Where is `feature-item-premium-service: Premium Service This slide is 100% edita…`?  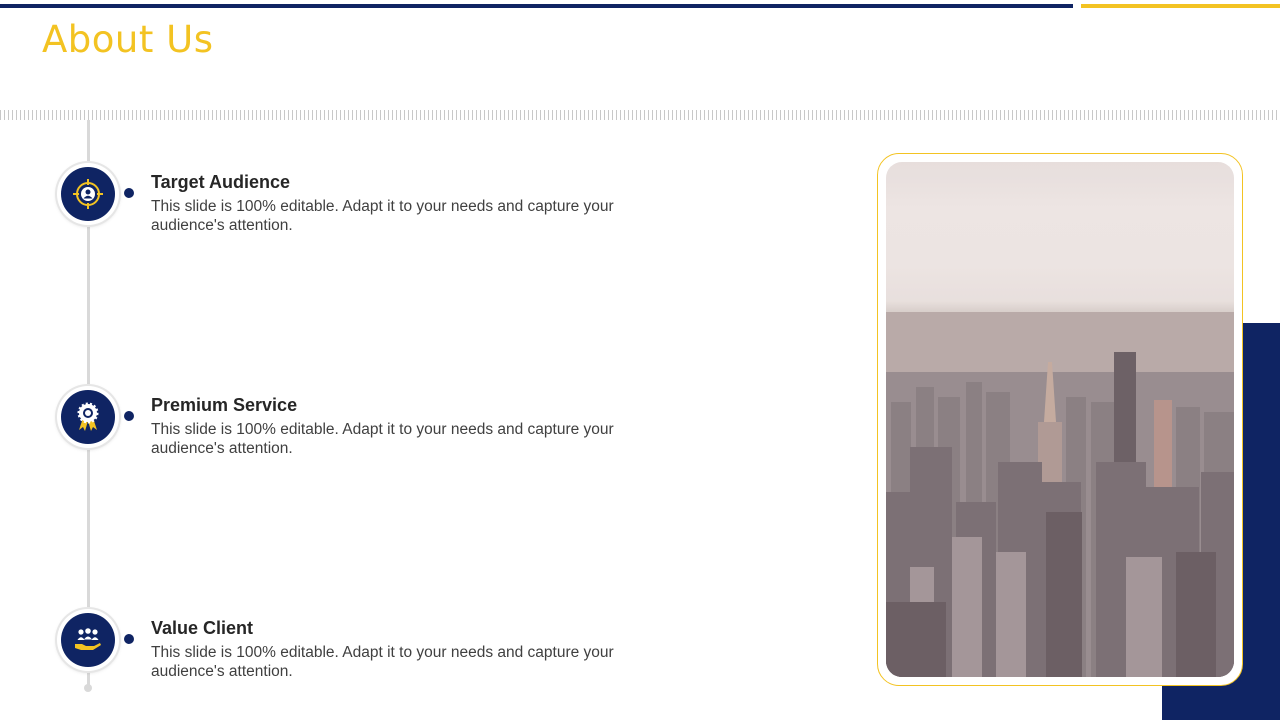
feature-item-premium-service: Premium Service This slide is 100% edita… is located at coordinates (350, 426).